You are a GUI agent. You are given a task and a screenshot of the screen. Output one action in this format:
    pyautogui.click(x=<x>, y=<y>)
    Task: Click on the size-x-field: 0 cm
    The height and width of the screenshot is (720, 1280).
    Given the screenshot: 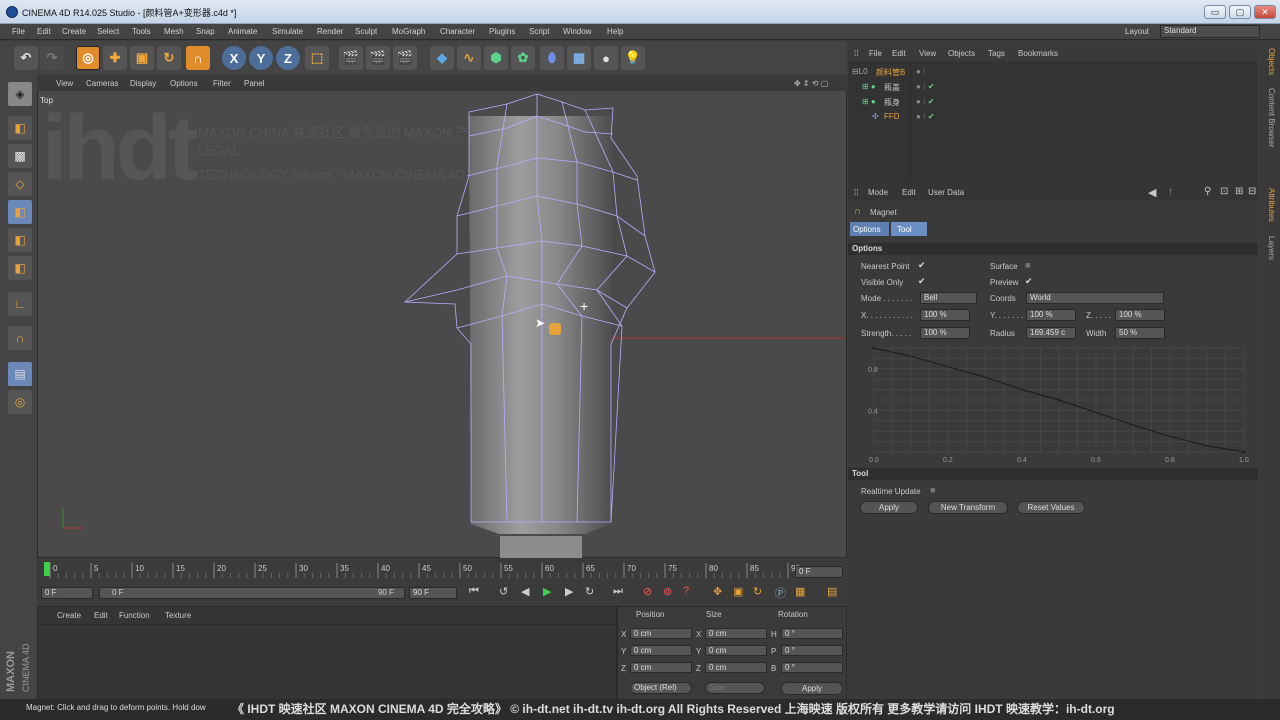 What is the action you would take?
    pyautogui.click(x=736, y=633)
    